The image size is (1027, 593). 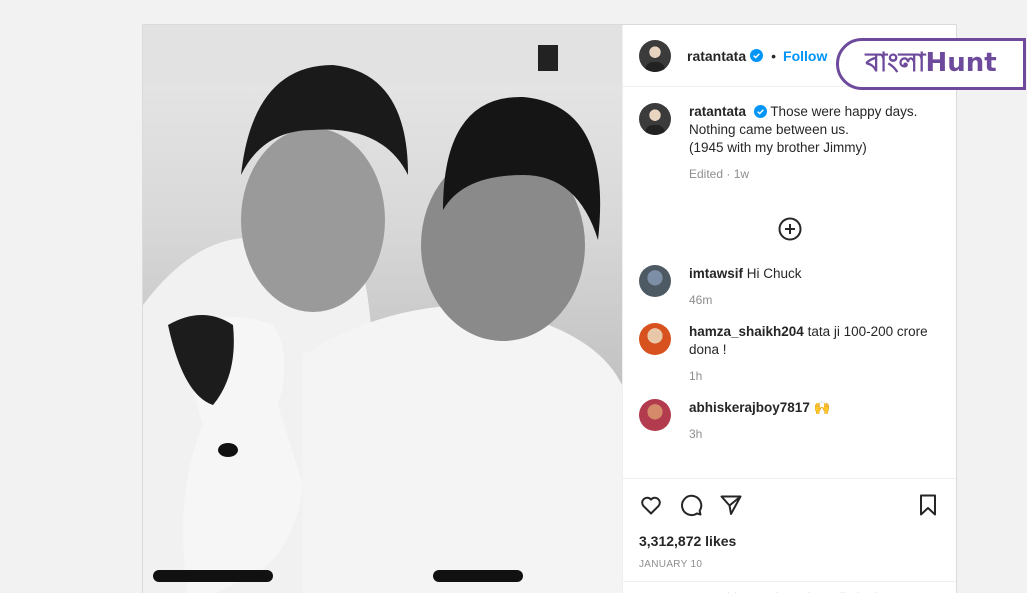 What do you see at coordinates (759, 434) in the screenshot?
I see `comment-time: 3h` at bounding box center [759, 434].